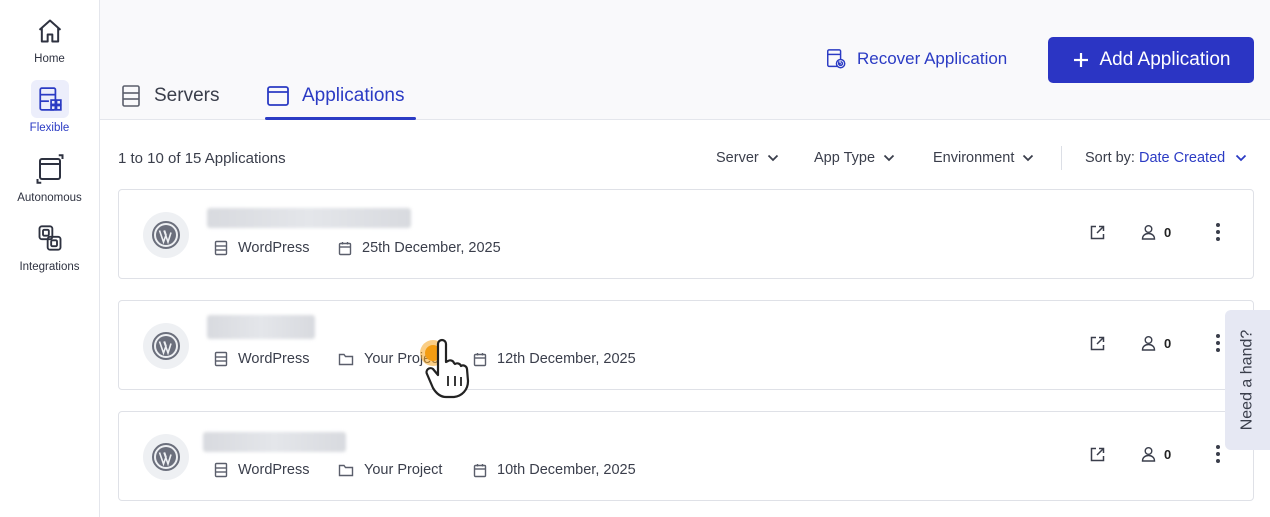  What do you see at coordinates (49, 169) in the screenshot?
I see `autonomous-icon` at bounding box center [49, 169].